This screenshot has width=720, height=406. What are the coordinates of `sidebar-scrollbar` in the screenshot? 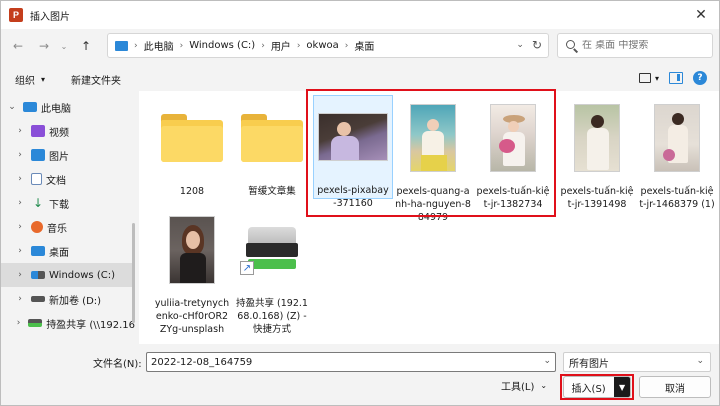 It's located at (133, 273).